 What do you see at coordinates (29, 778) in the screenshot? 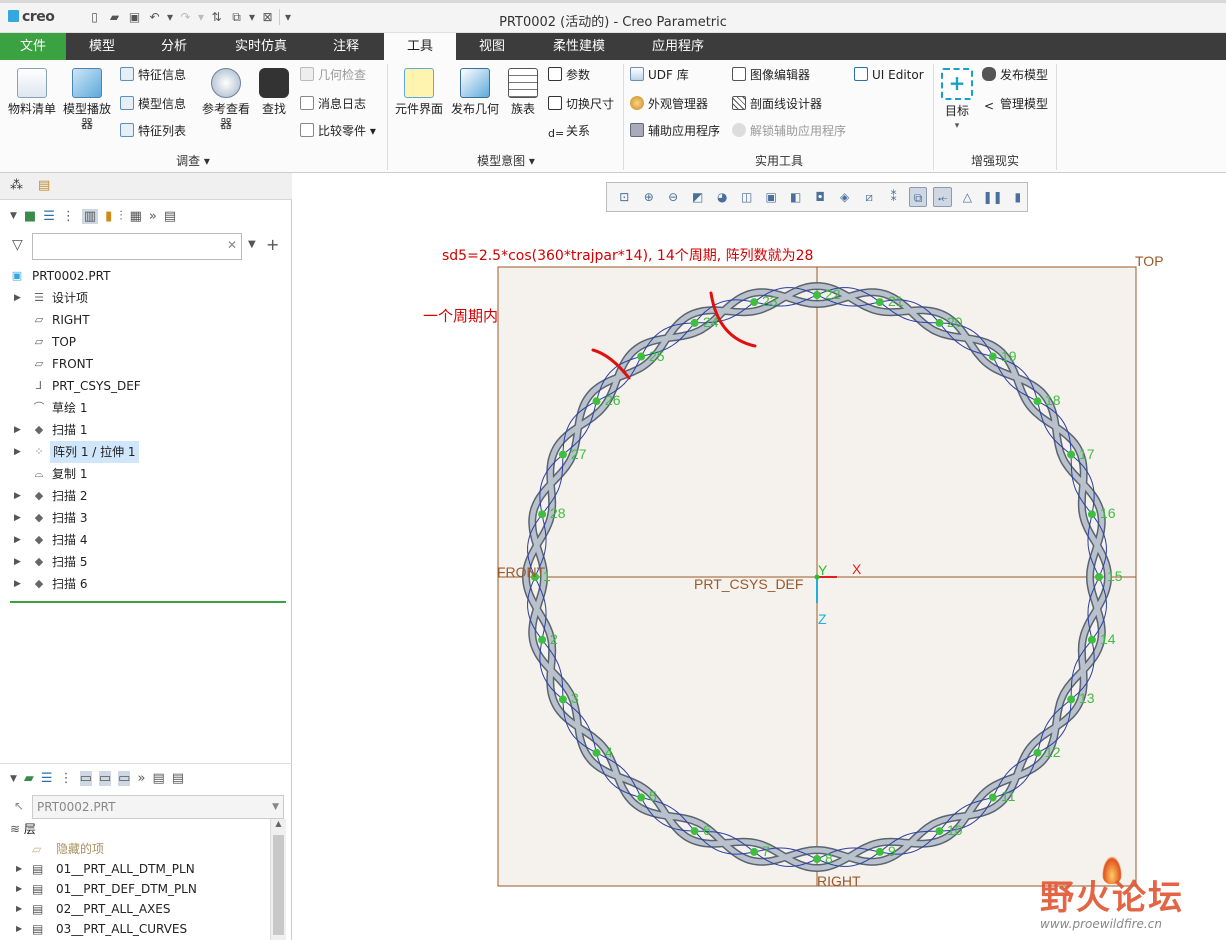
I see `layers-icon: ▰` at bounding box center [29, 778].